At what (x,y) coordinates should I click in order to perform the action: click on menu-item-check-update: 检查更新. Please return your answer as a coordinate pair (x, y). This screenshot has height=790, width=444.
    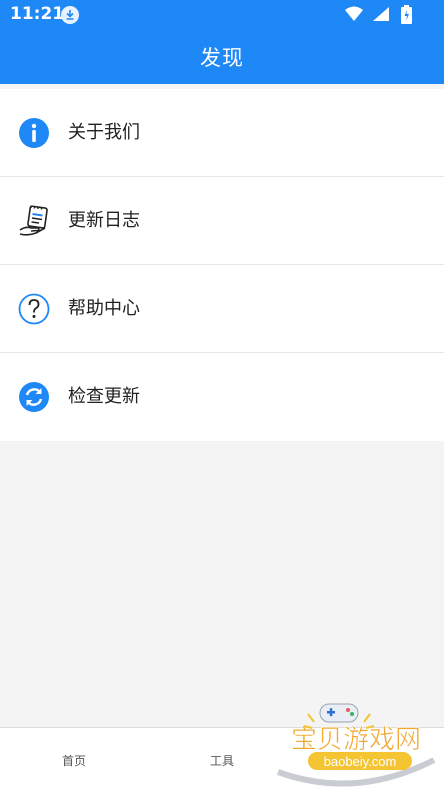
    Looking at the image, I should click on (222, 397).